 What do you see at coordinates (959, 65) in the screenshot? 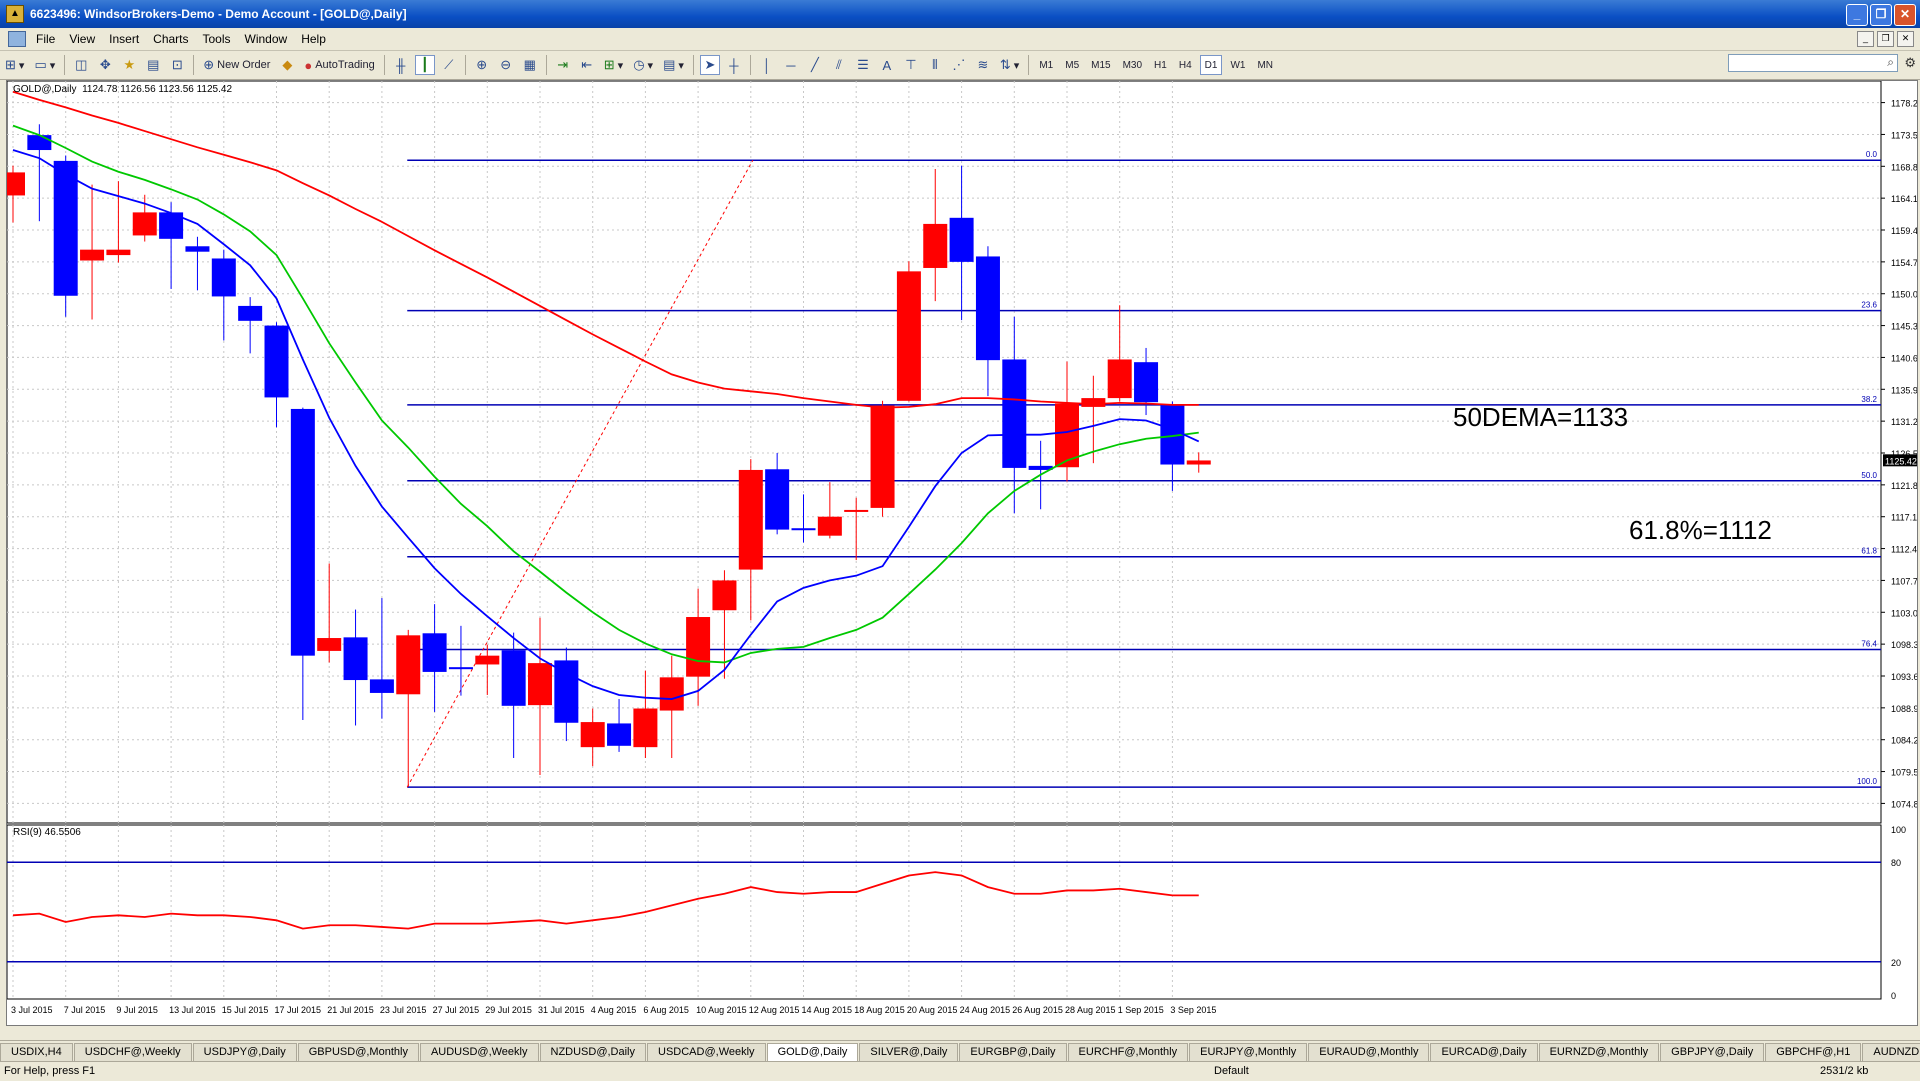
I see `fibo-fan-tool: ⋰` at bounding box center [959, 65].